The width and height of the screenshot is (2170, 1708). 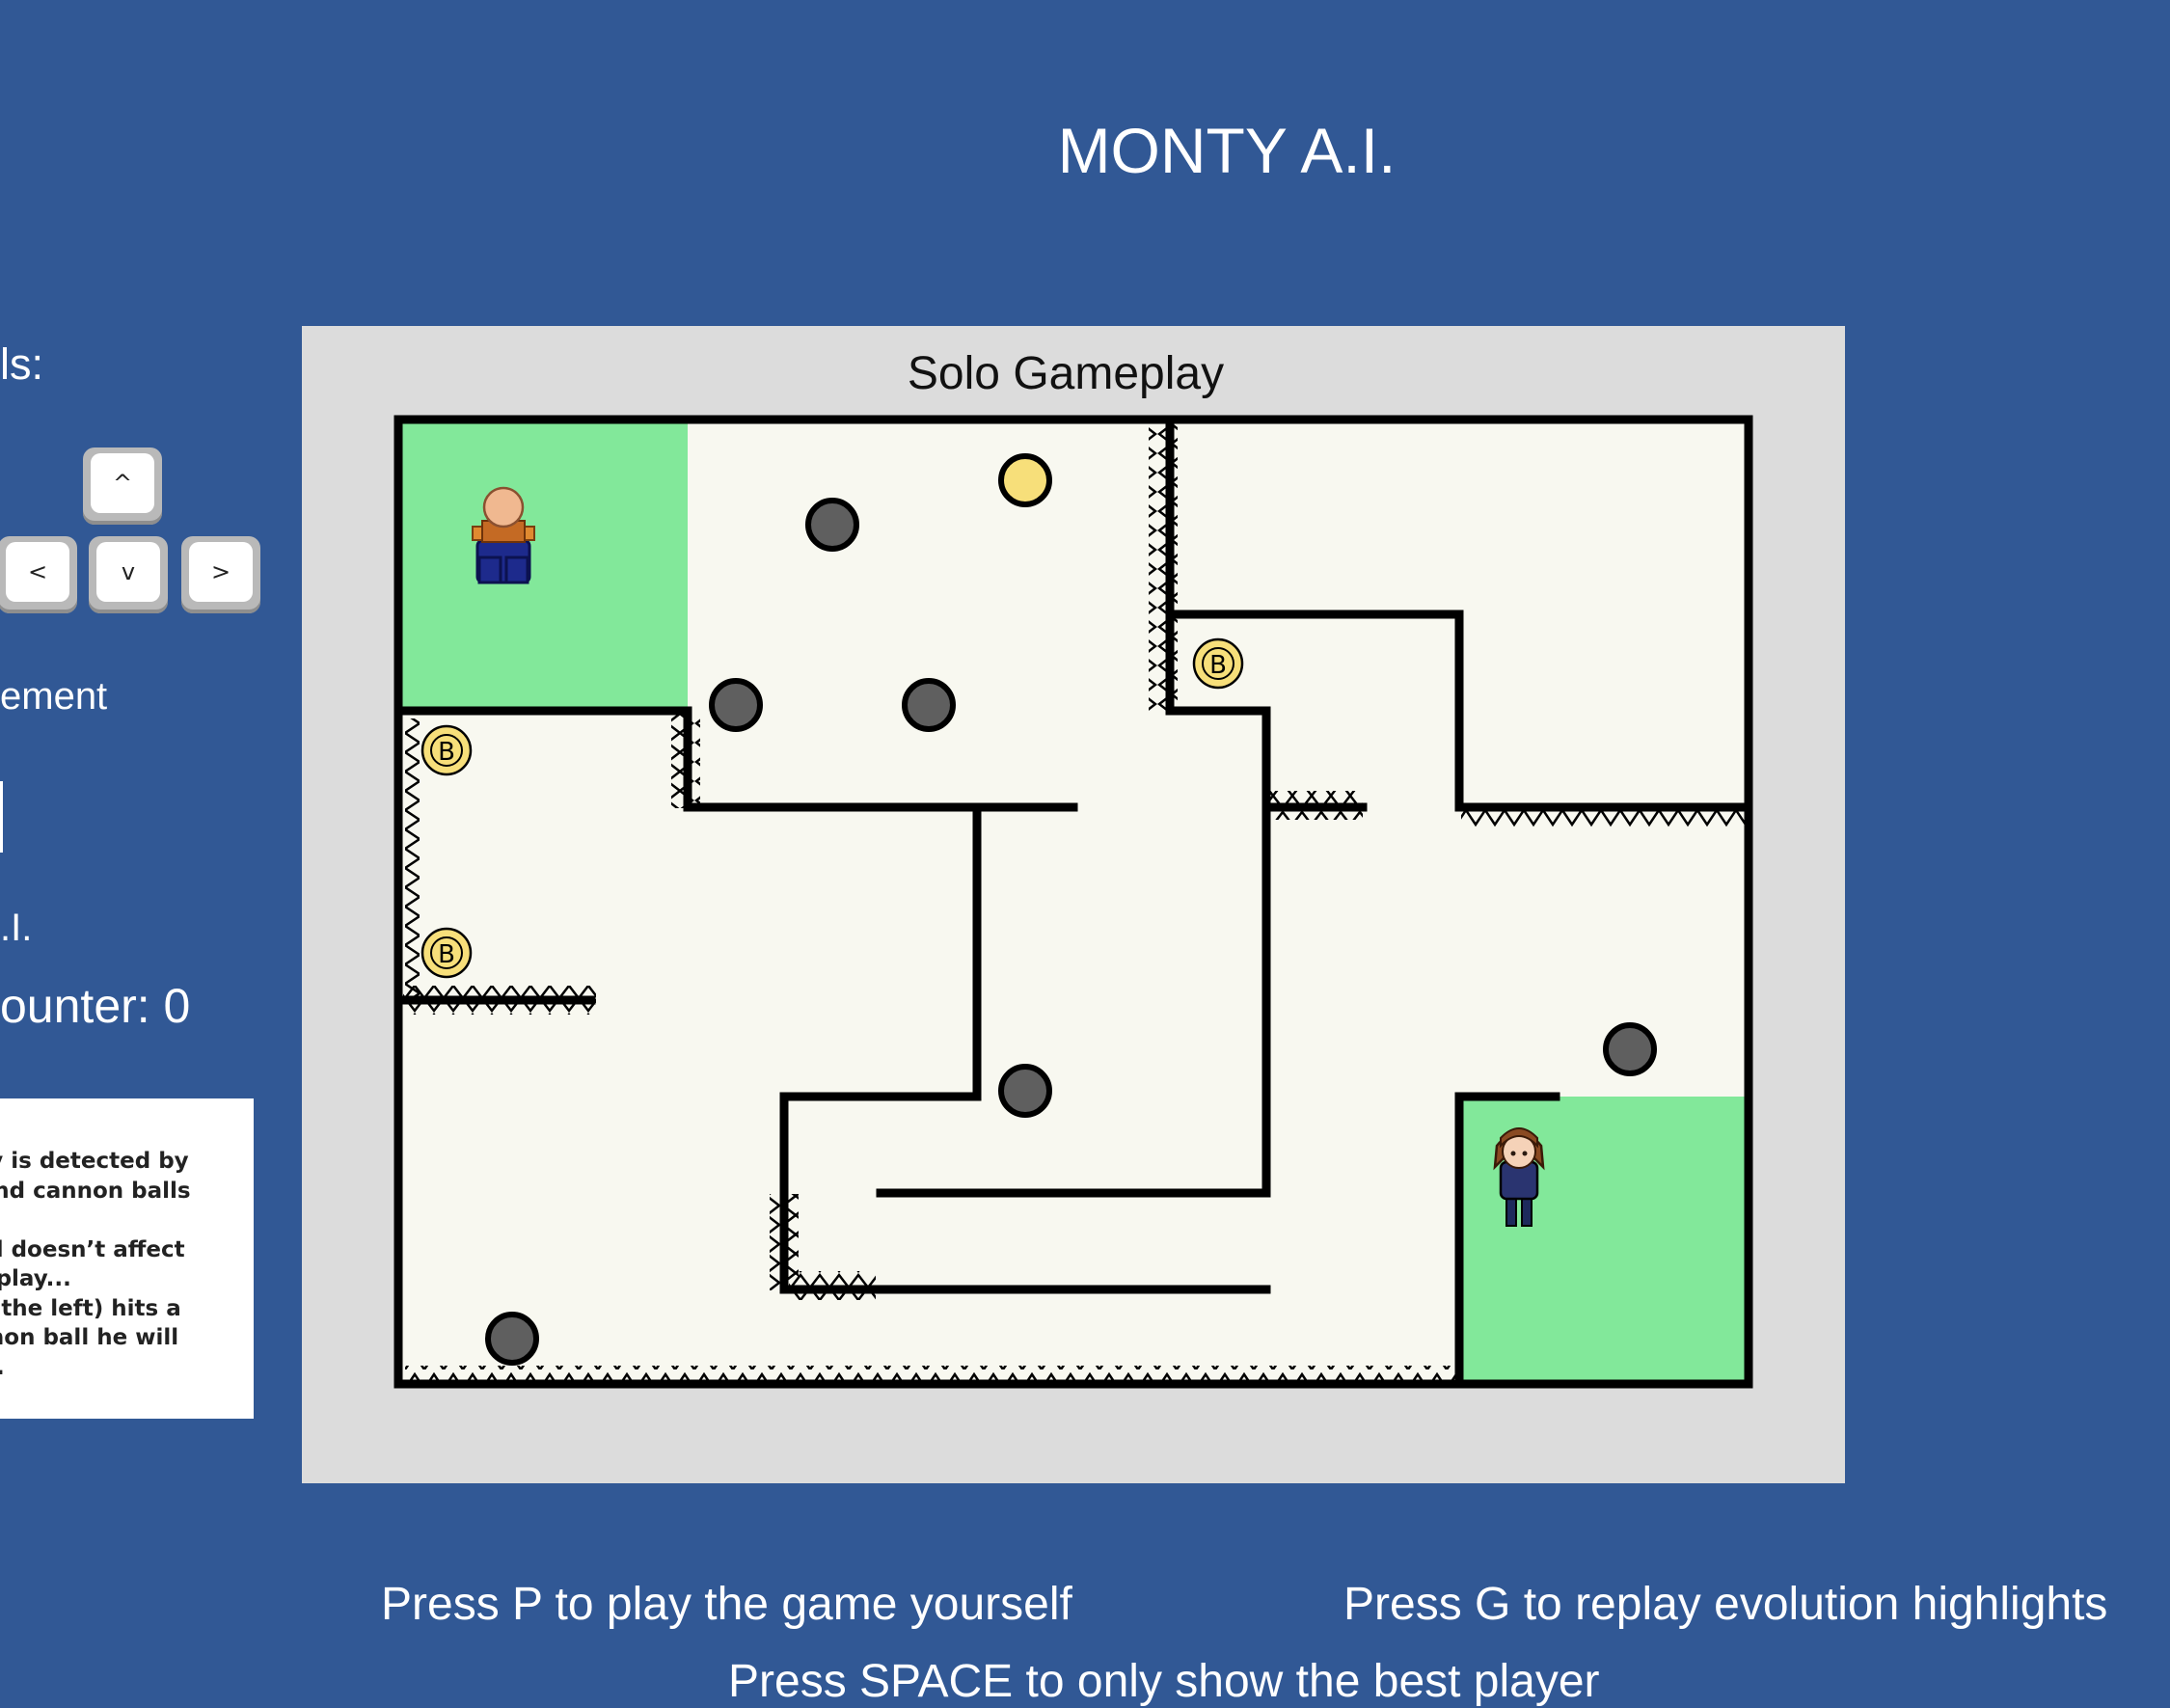 What do you see at coordinates (1603, 819) in the screenshot?
I see `spike-strip-right` at bounding box center [1603, 819].